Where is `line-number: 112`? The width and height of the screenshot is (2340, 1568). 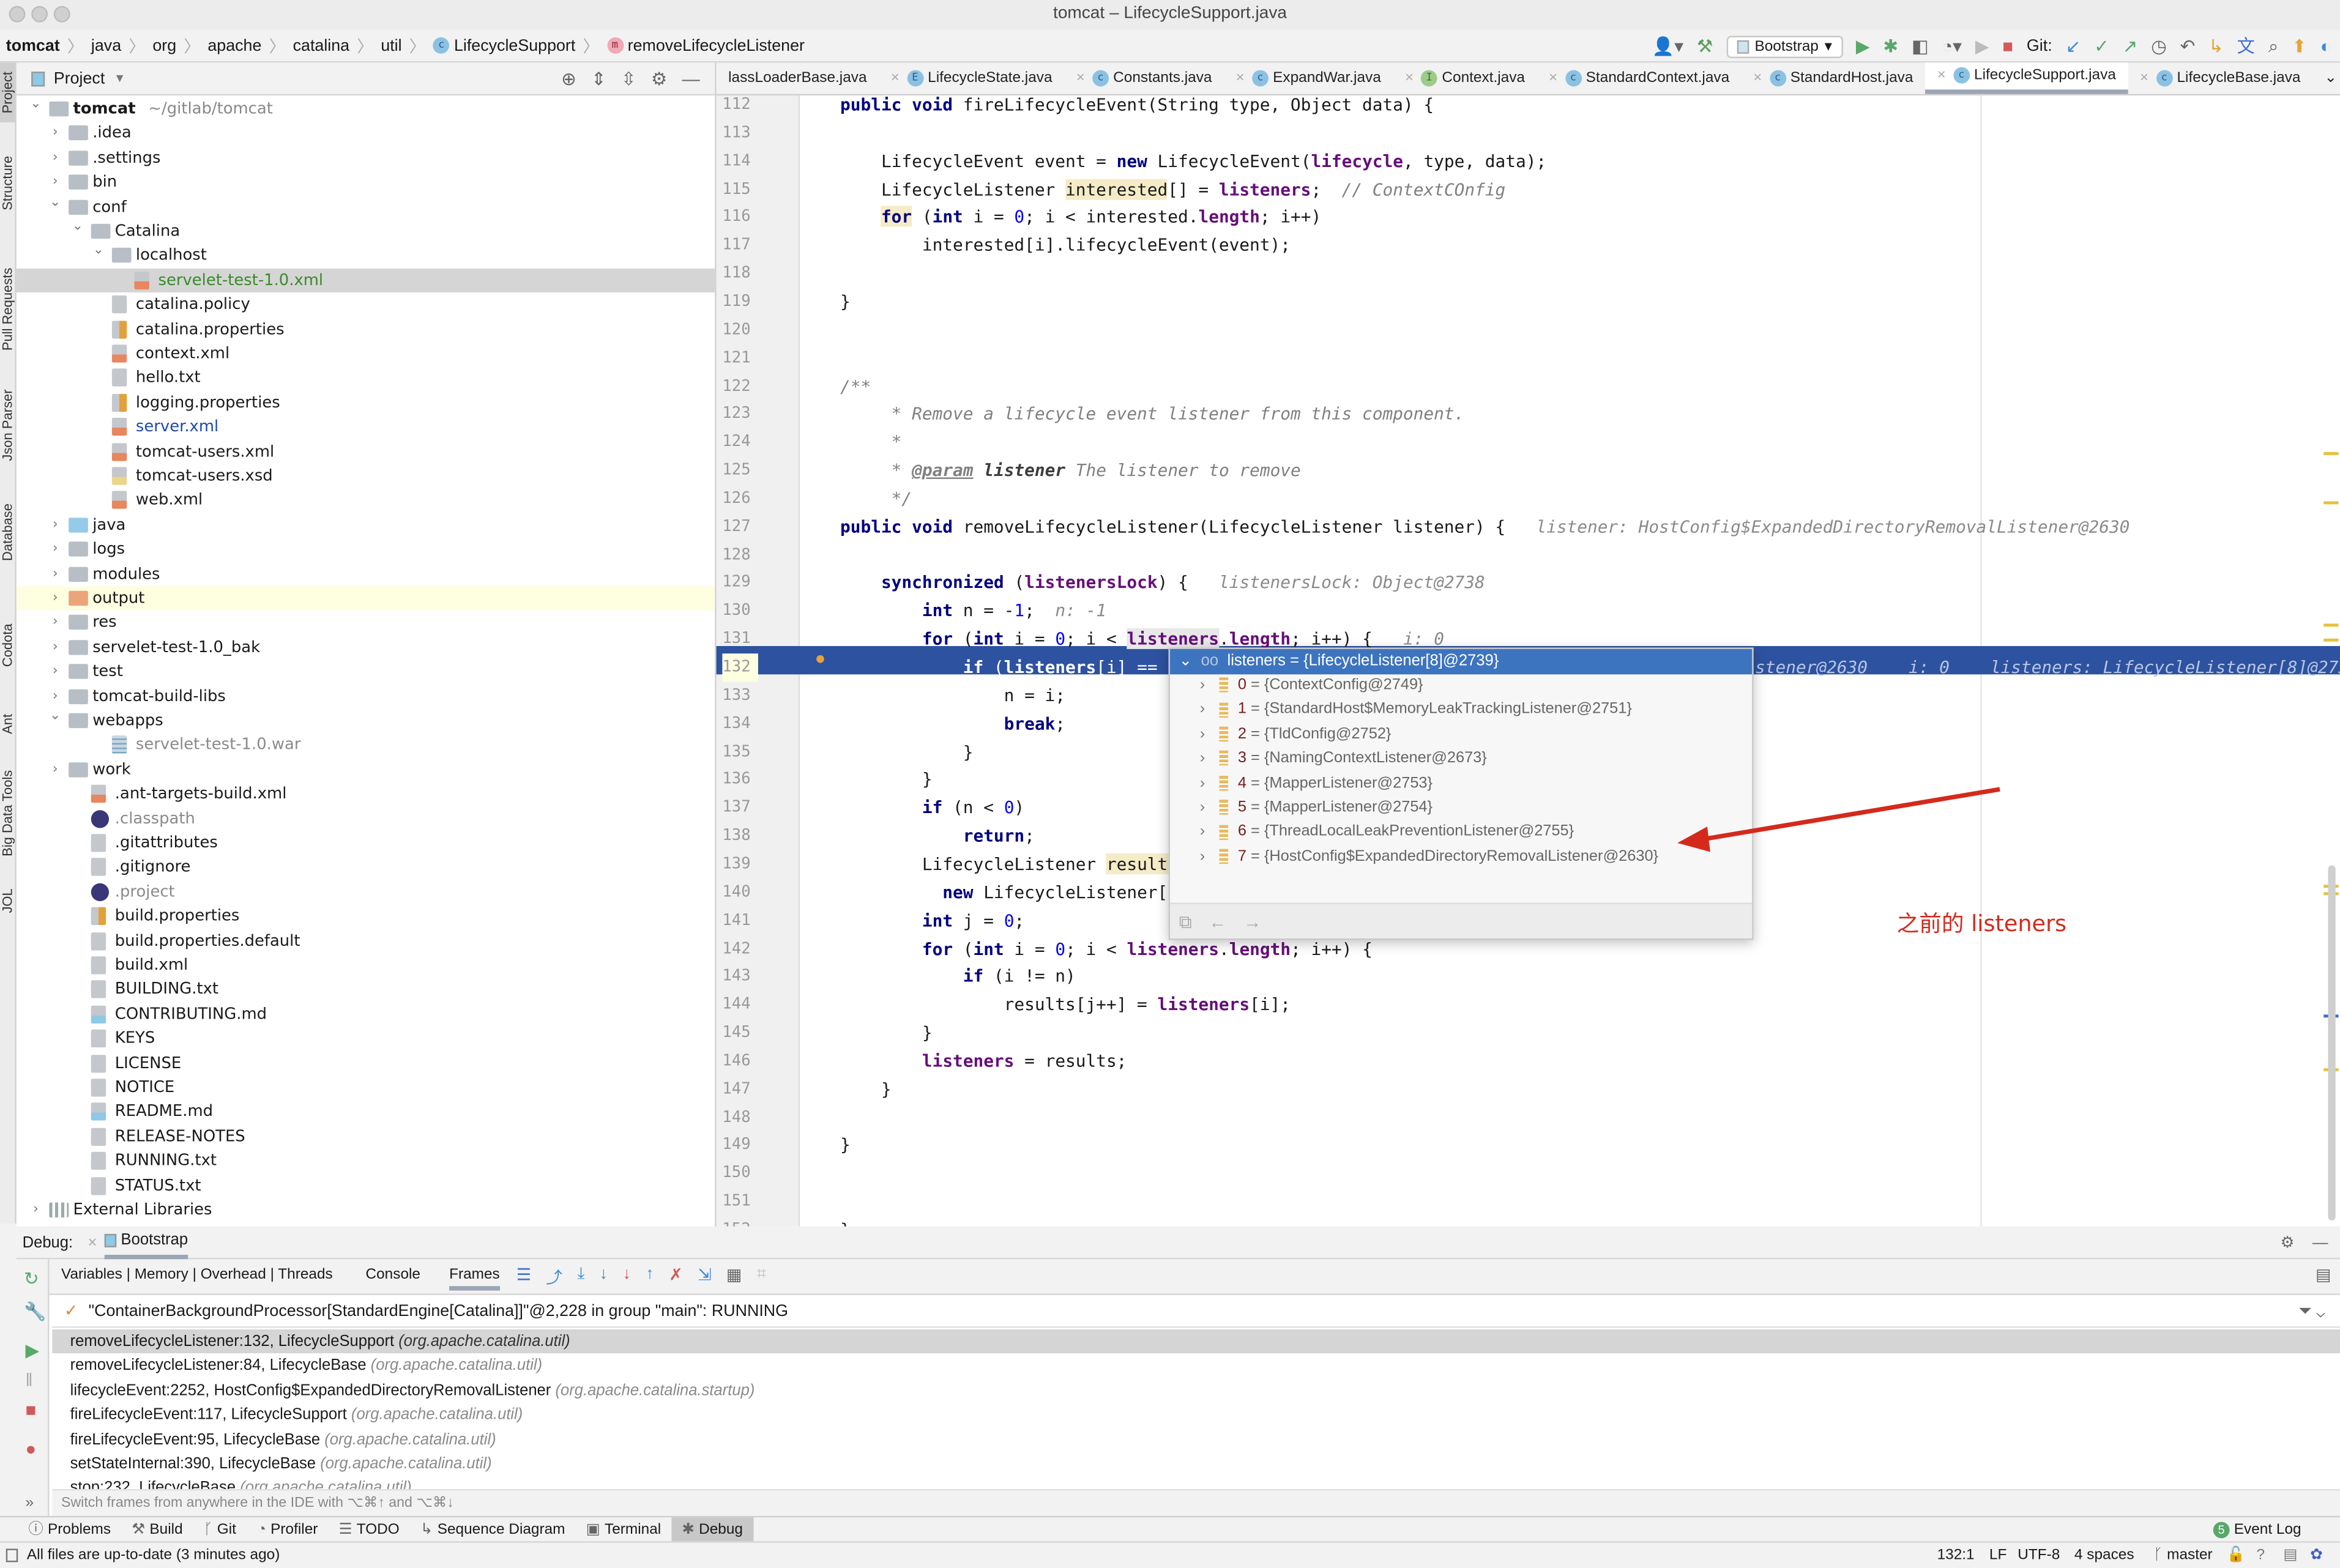
line-number: 112 is located at coordinates (740, 105).